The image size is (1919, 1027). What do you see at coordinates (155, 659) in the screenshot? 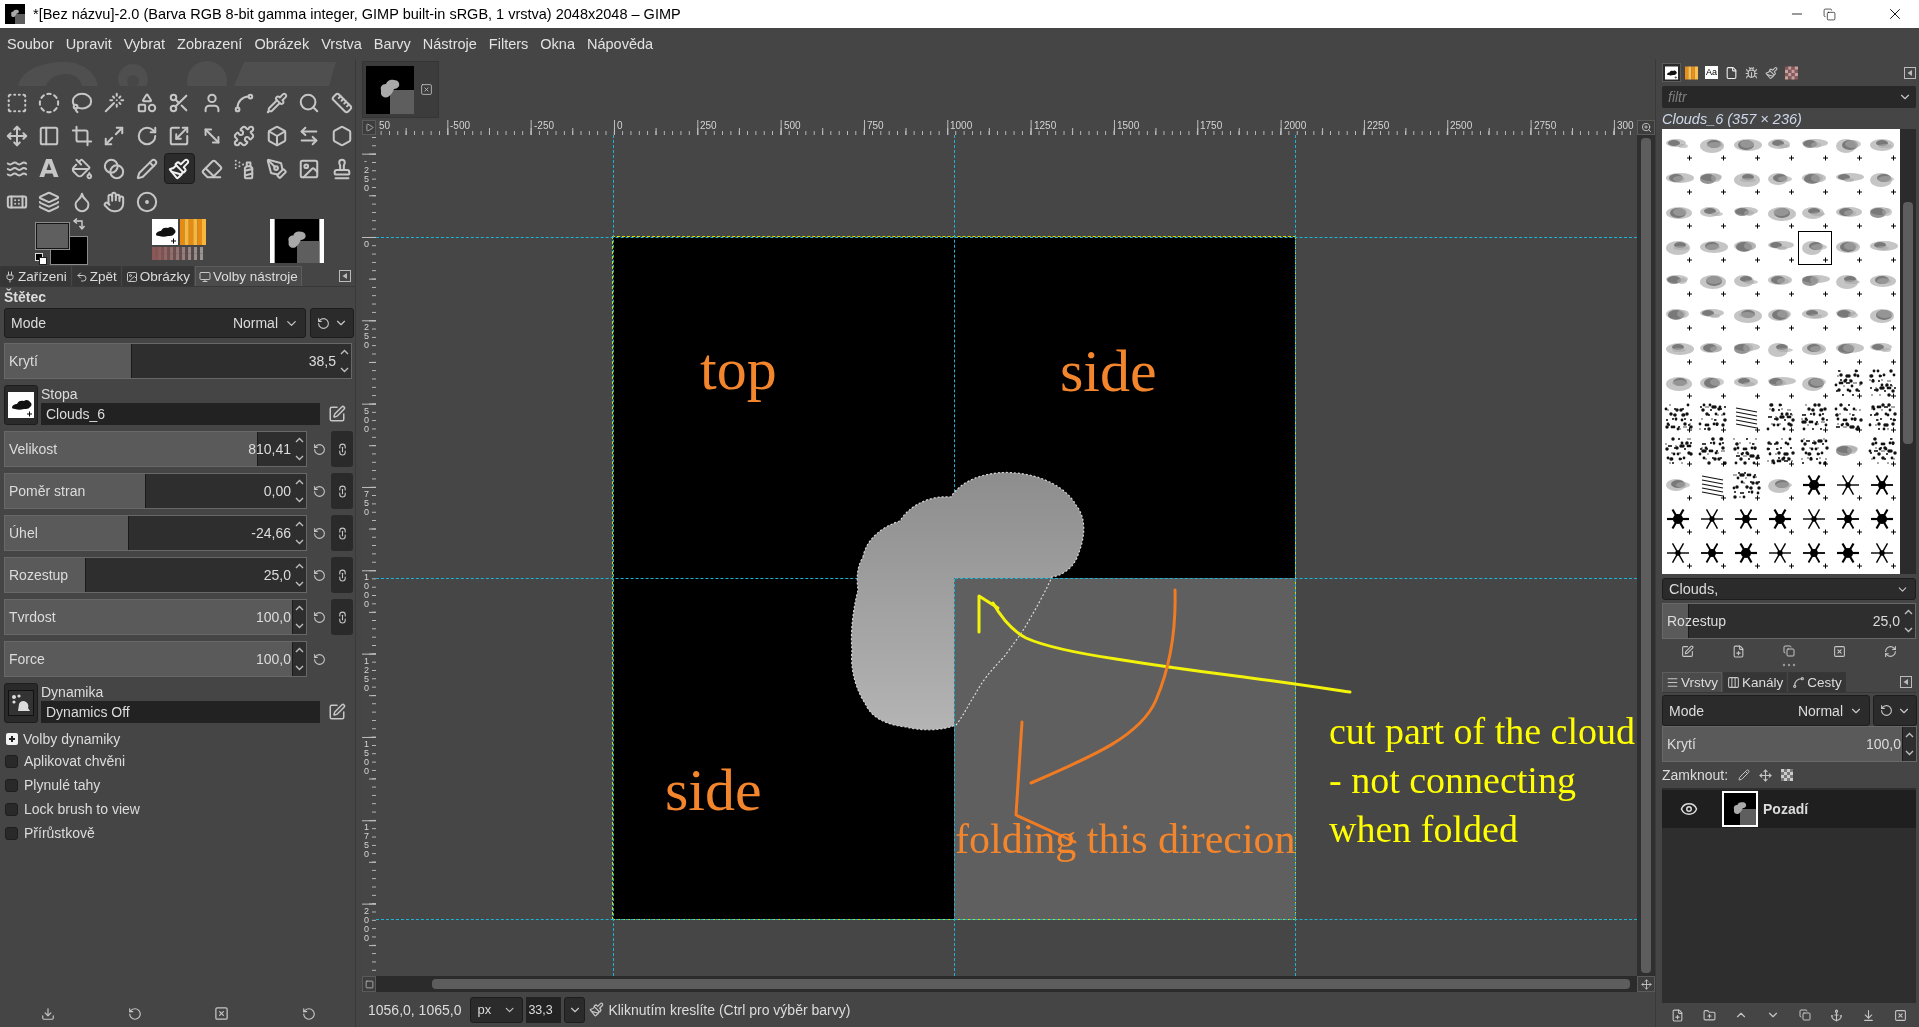
I see `value-slider: Force 100,0` at bounding box center [155, 659].